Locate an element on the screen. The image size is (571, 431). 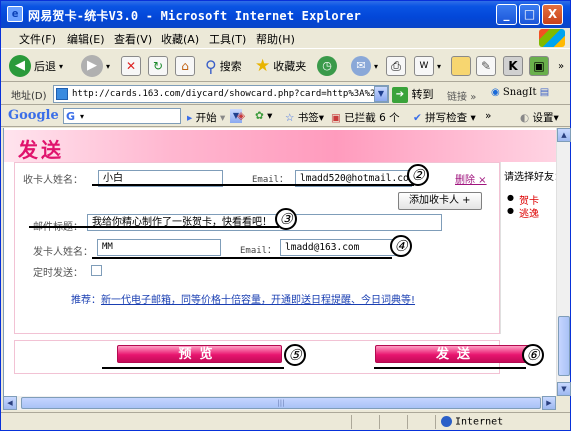
recipient-name-label: 收卡人姓名： is located at coordinates (53, 180).